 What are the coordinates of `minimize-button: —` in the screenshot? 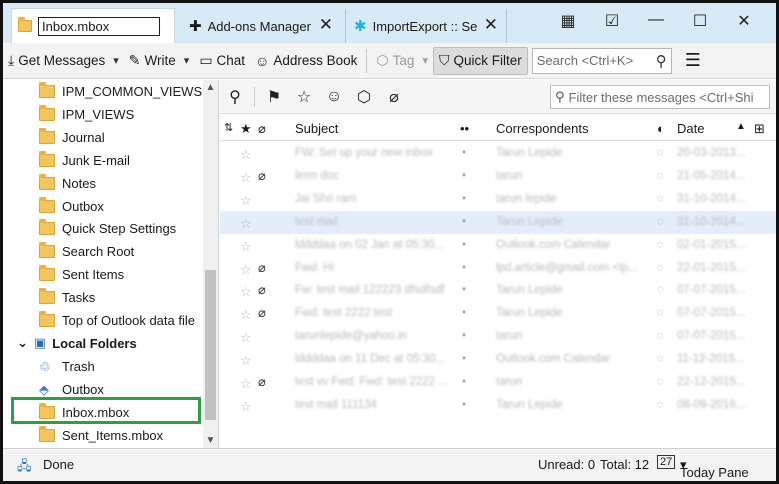 It's located at (656, 21).